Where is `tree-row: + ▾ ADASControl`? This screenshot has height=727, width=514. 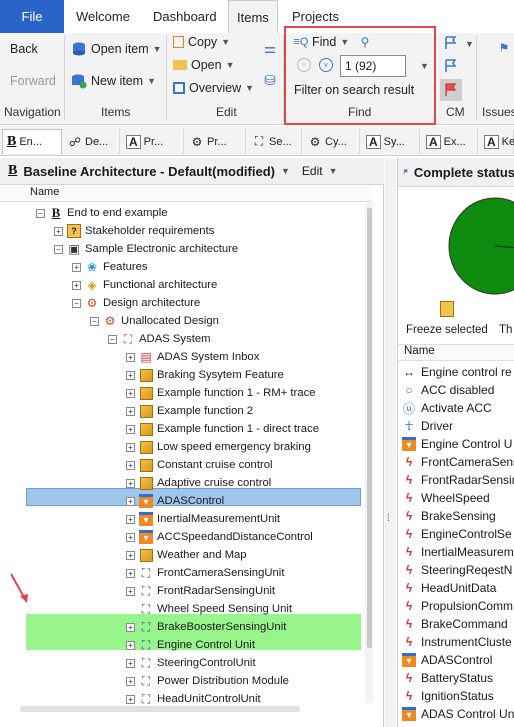 tree-row: + ▾ ADASControl is located at coordinates (175, 501).